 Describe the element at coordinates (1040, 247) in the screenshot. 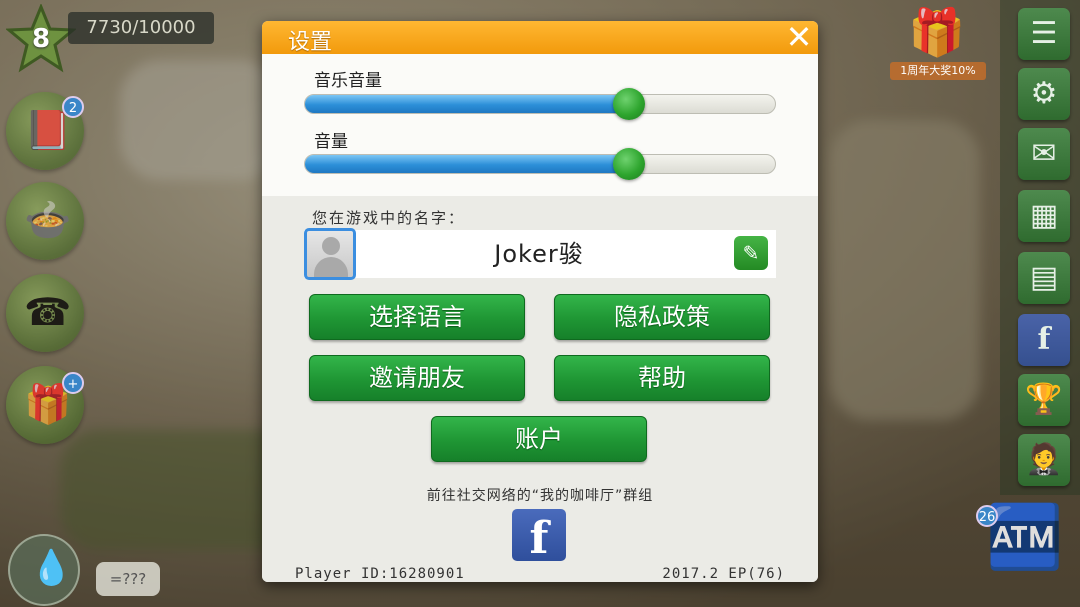

I see `right-sidebar: ☰ ⚙ ✉ ▦ ▤ f 🏆 🤵` at that location.